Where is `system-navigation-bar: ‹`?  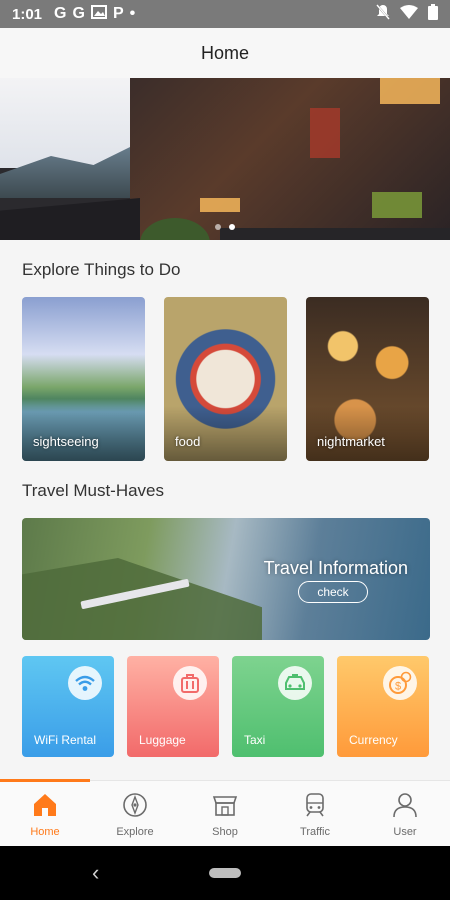 system-navigation-bar: ‹ is located at coordinates (225, 873).